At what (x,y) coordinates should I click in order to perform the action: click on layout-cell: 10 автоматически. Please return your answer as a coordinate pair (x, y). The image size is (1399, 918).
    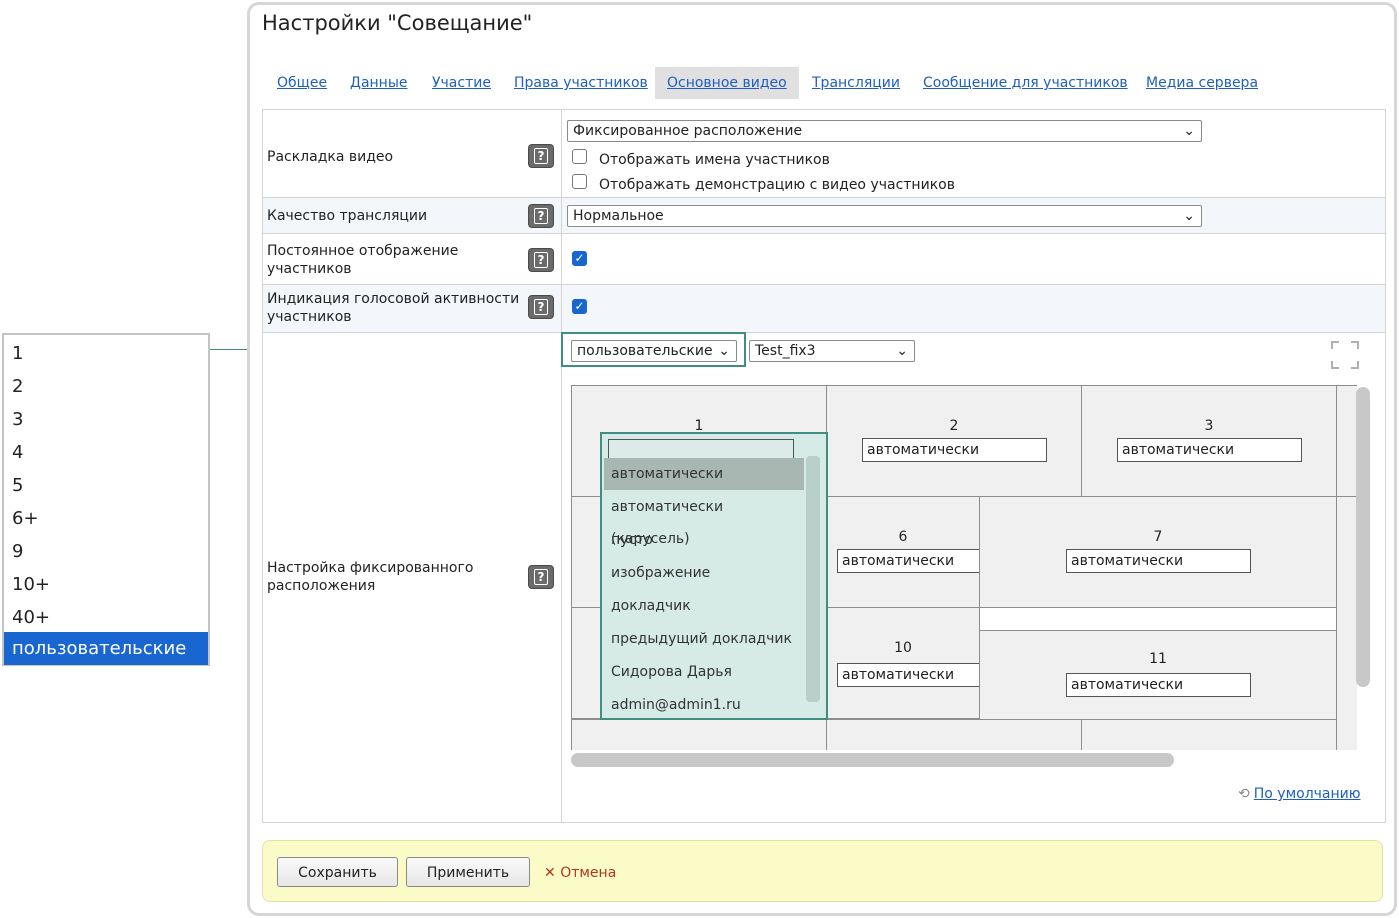
    Looking at the image, I should click on (904, 663).